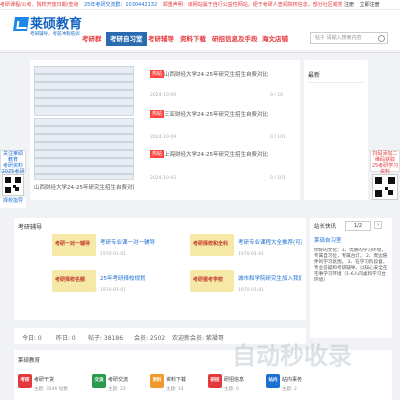  What do you see at coordinates (70, 280) in the screenshot?
I see `course-image-text-2: 考研择校名额` at bounding box center [70, 280].